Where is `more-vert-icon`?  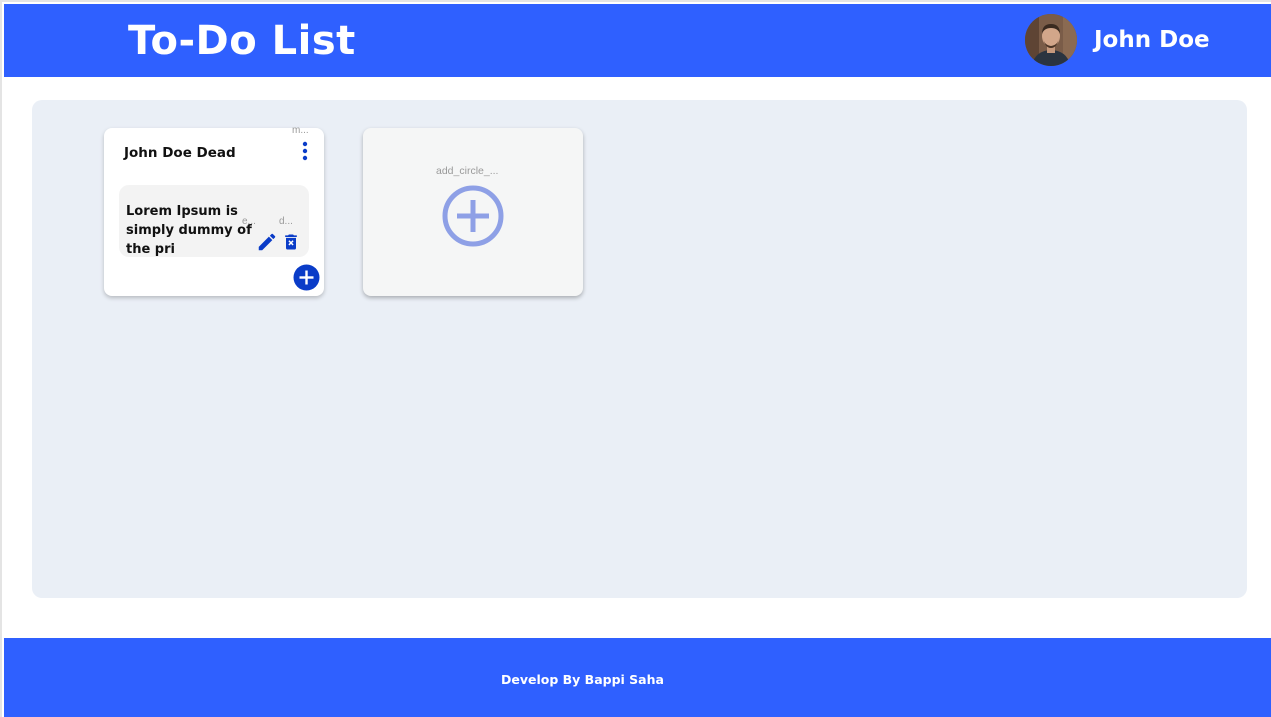 more-vert-icon is located at coordinates (305, 151).